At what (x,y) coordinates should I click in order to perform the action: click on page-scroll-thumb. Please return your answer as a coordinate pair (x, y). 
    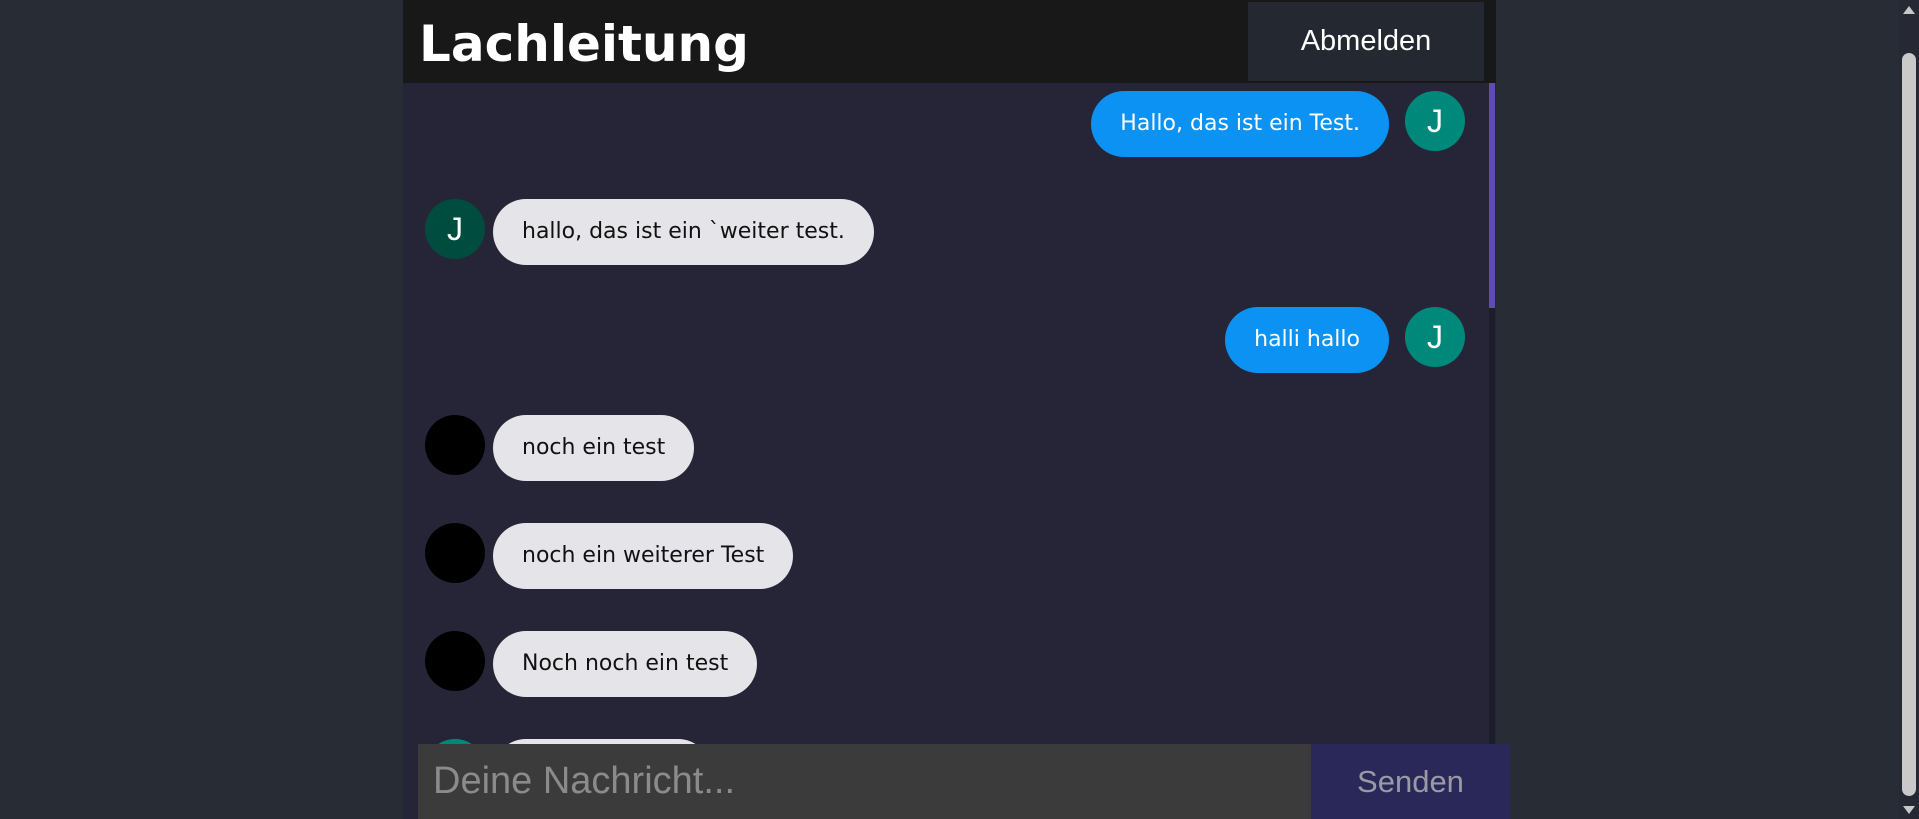
    Looking at the image, I should click on (1909, 424).